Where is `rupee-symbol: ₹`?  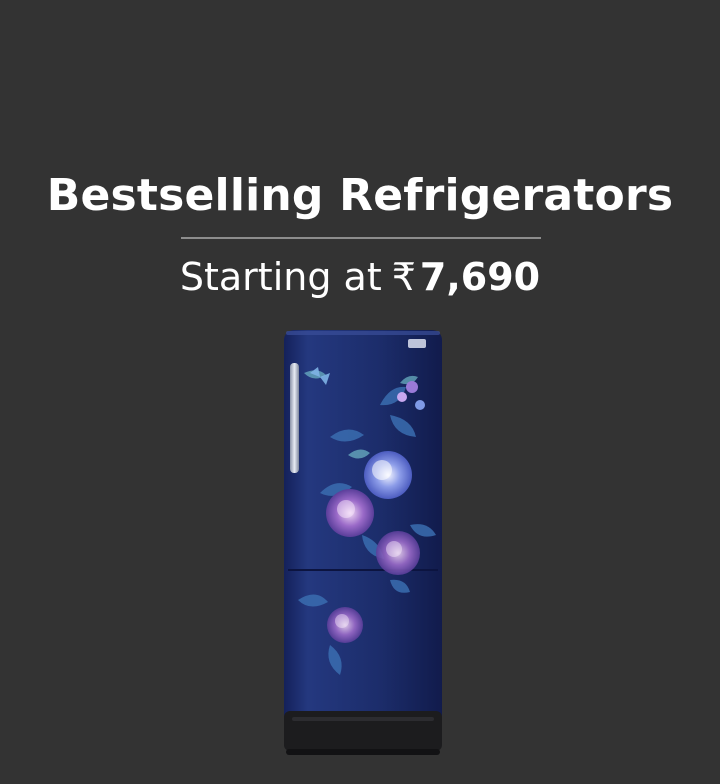 rupee-symbol: ₹ is located at coordinates (403, 277).